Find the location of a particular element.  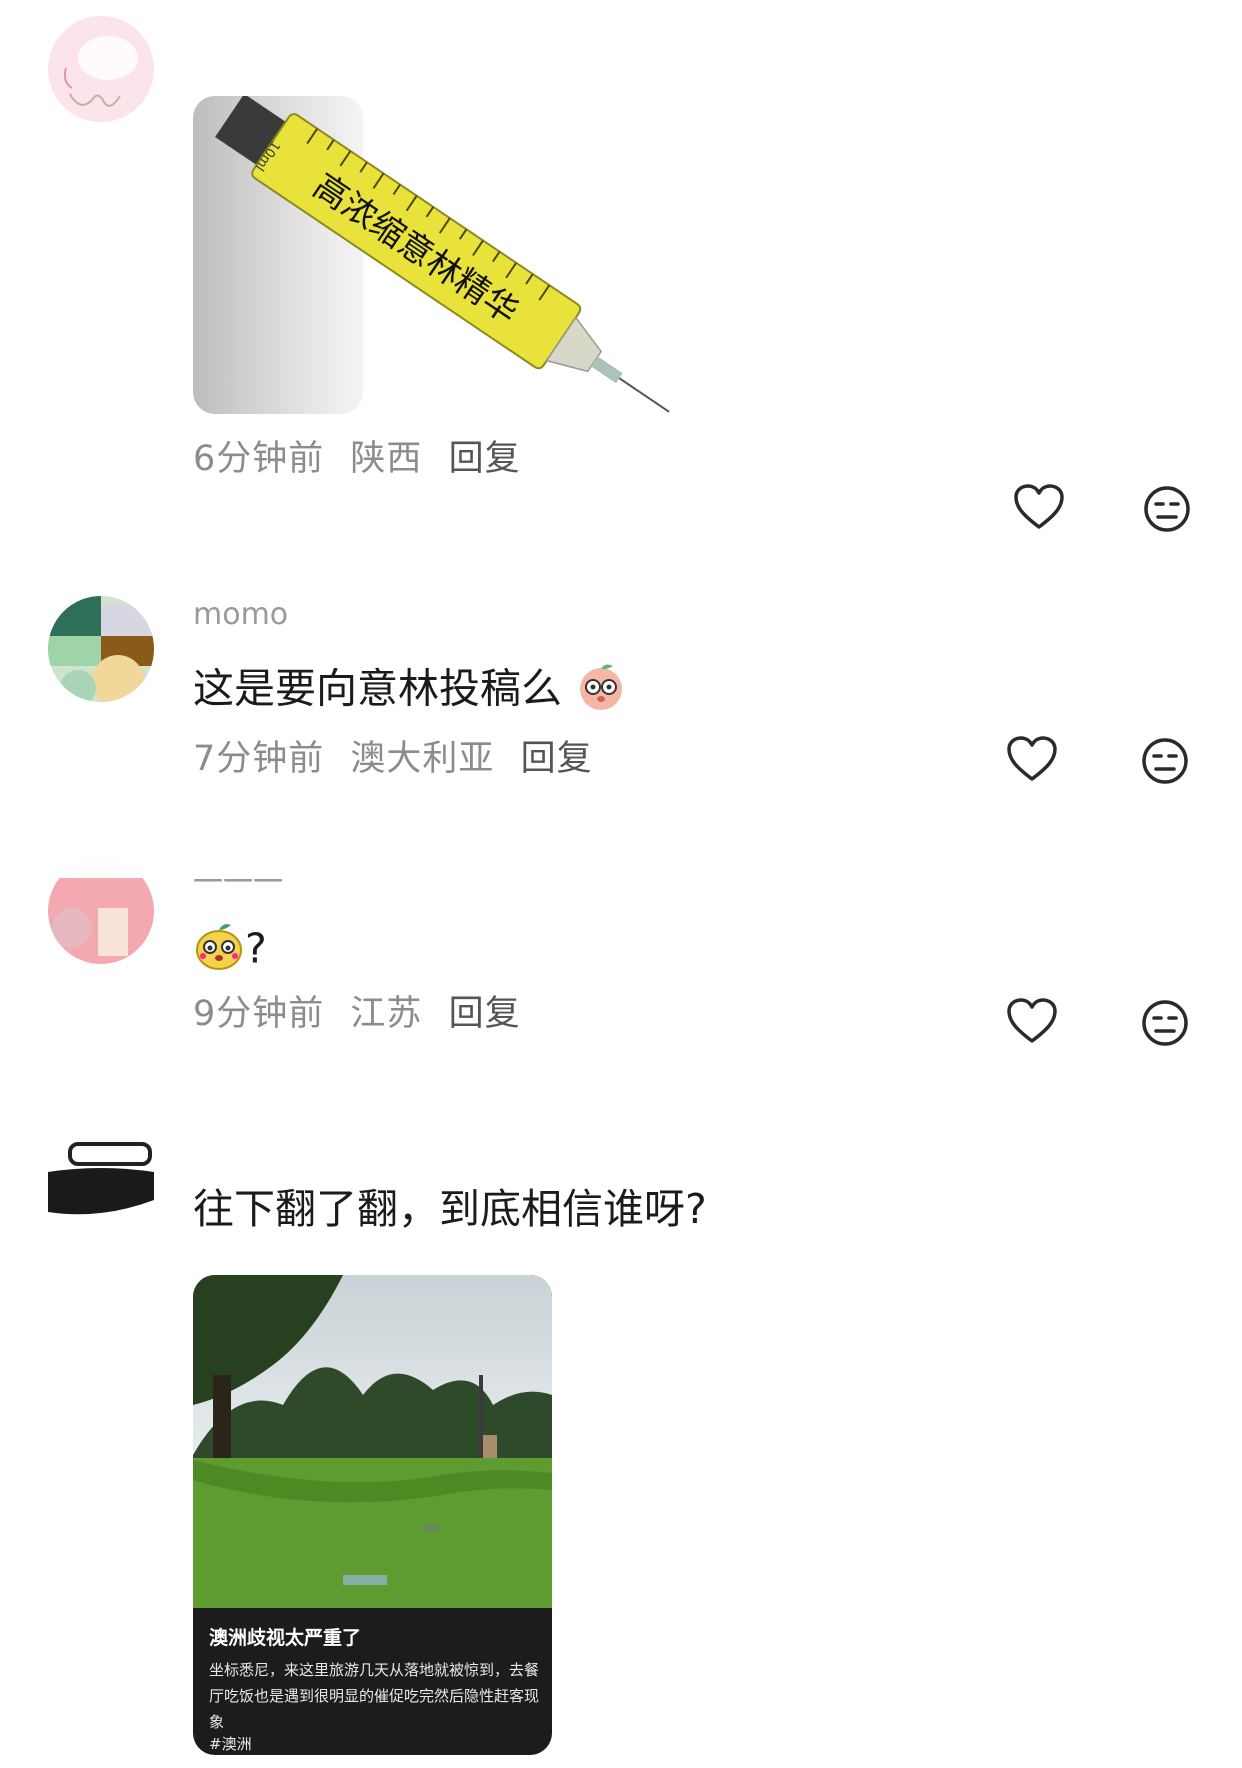

post-card-title: 澳洲歧视太严重了 is located at coordinates (285, 1638).